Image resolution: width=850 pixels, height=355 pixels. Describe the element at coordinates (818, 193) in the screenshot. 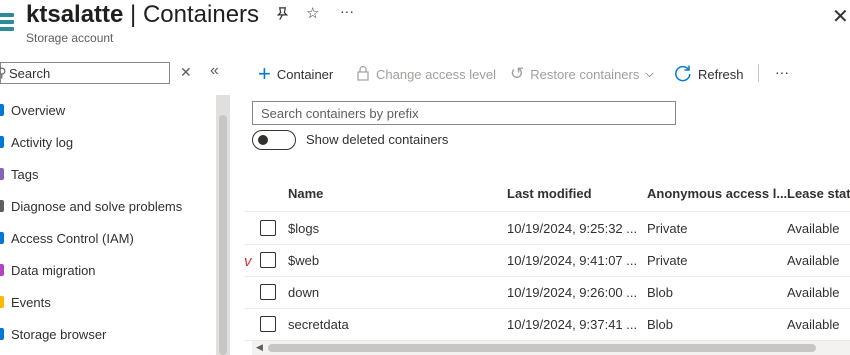

I see `column-header-lease-state: Lease state` at that location.